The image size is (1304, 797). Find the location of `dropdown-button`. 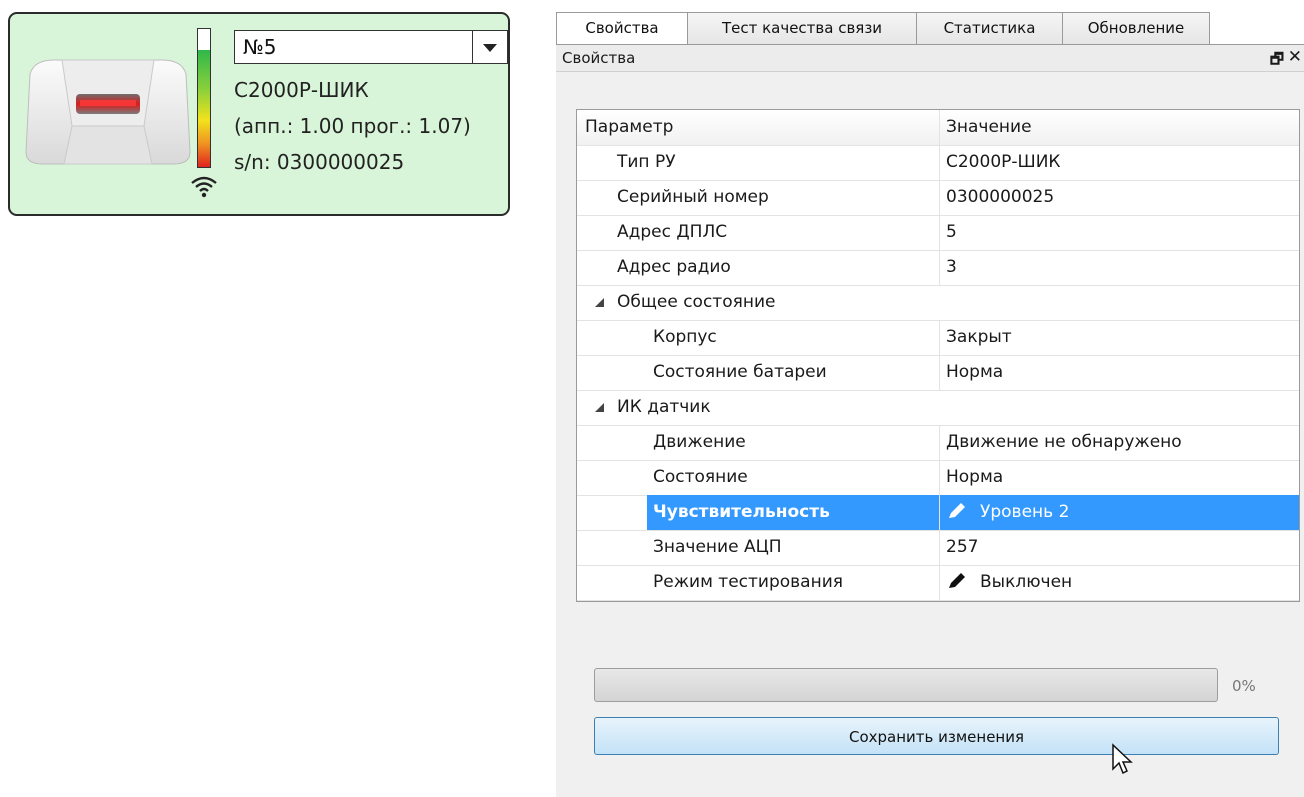

dropdown-button is located at coordinates (489, 47).